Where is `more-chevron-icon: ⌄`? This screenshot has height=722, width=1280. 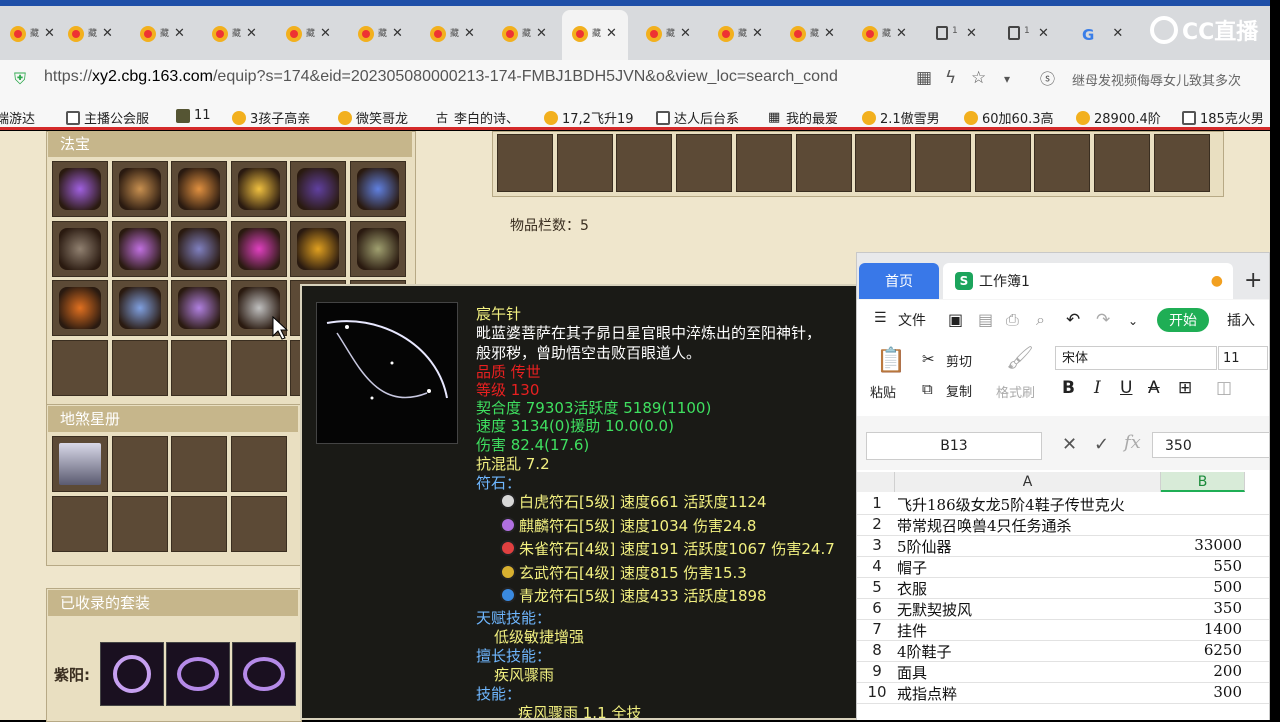 more-chevron-icon: ⌄ is located at coordinates (1133, 321).